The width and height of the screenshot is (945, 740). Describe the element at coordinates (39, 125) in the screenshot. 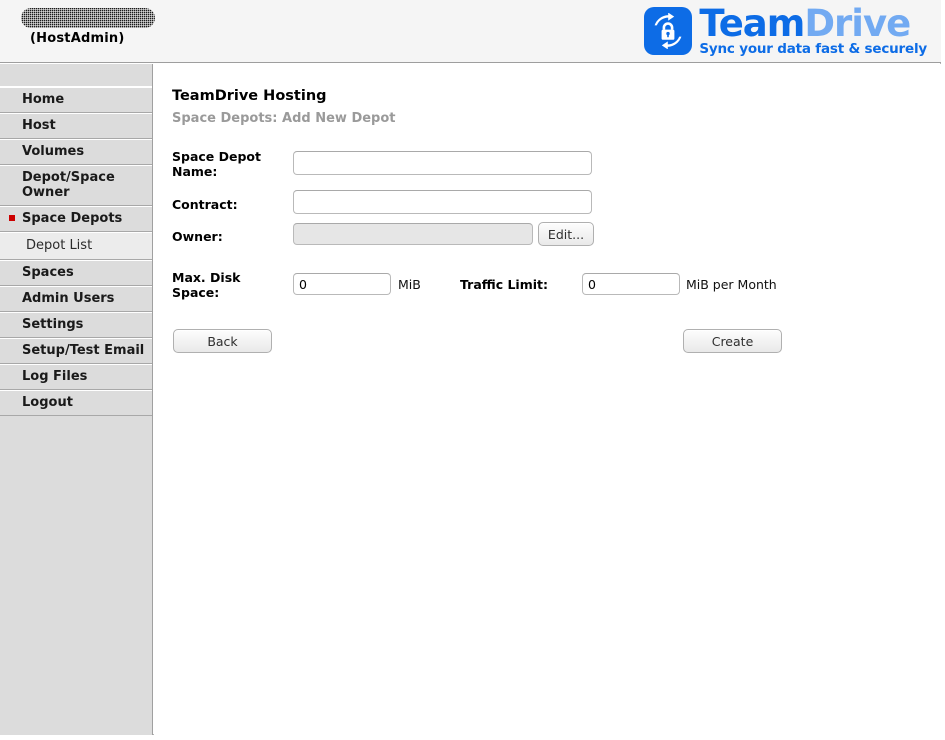

I see `sidebar-item-label: Host` at that location.